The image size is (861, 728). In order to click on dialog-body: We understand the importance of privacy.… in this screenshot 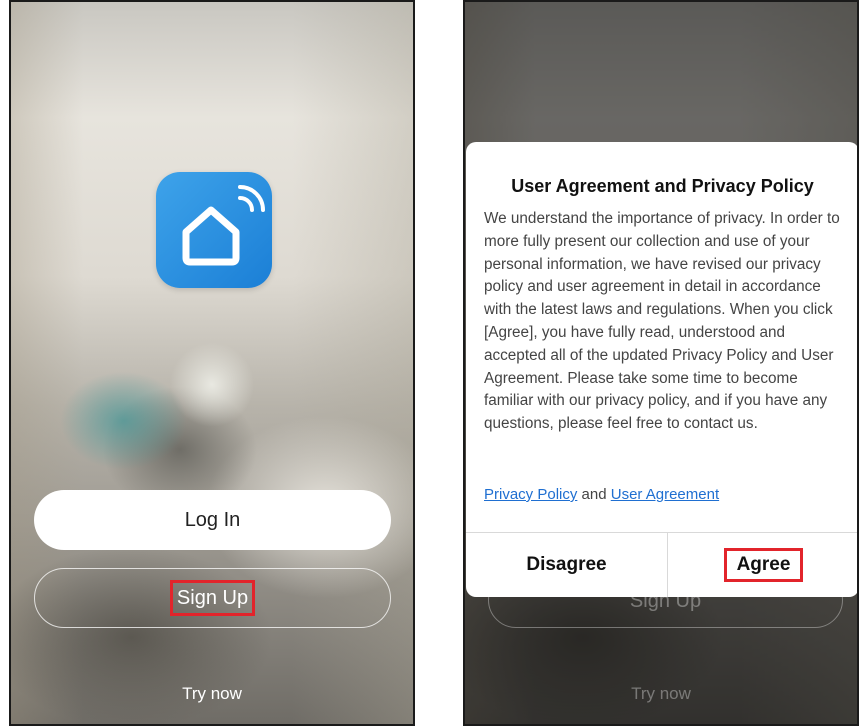, I will do `click(662, 321)`.